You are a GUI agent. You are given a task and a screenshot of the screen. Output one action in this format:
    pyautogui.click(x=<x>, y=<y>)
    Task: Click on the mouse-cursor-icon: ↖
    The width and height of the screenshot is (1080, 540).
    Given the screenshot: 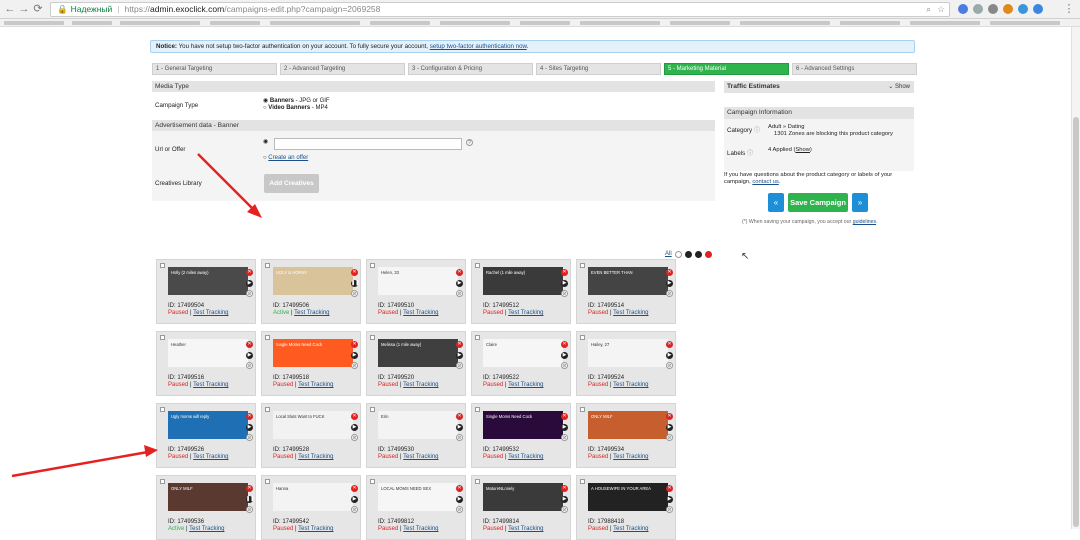 What is the action you would take?
    pyautogui.click(x=745, y=256)
    